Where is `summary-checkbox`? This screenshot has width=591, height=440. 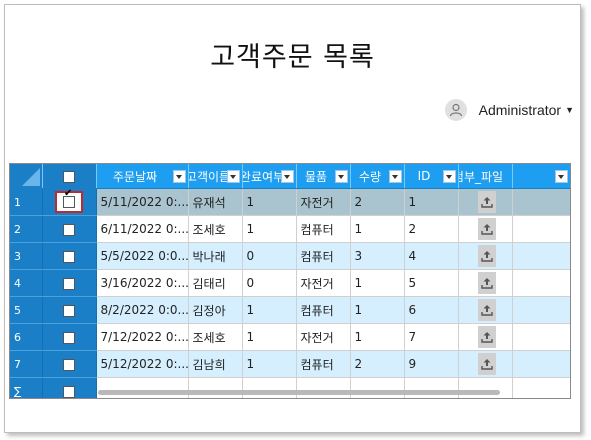 summary-checkbox is located at coordinates (69, 391).